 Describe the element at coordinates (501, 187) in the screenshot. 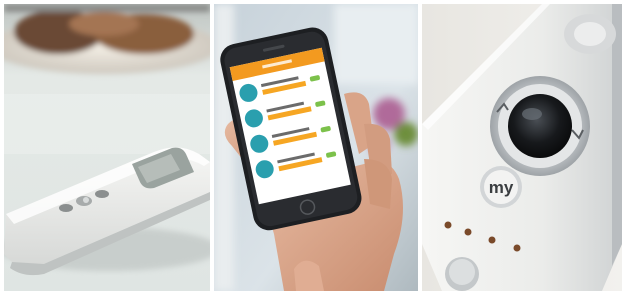

I see `my-button-label: my` at that location.